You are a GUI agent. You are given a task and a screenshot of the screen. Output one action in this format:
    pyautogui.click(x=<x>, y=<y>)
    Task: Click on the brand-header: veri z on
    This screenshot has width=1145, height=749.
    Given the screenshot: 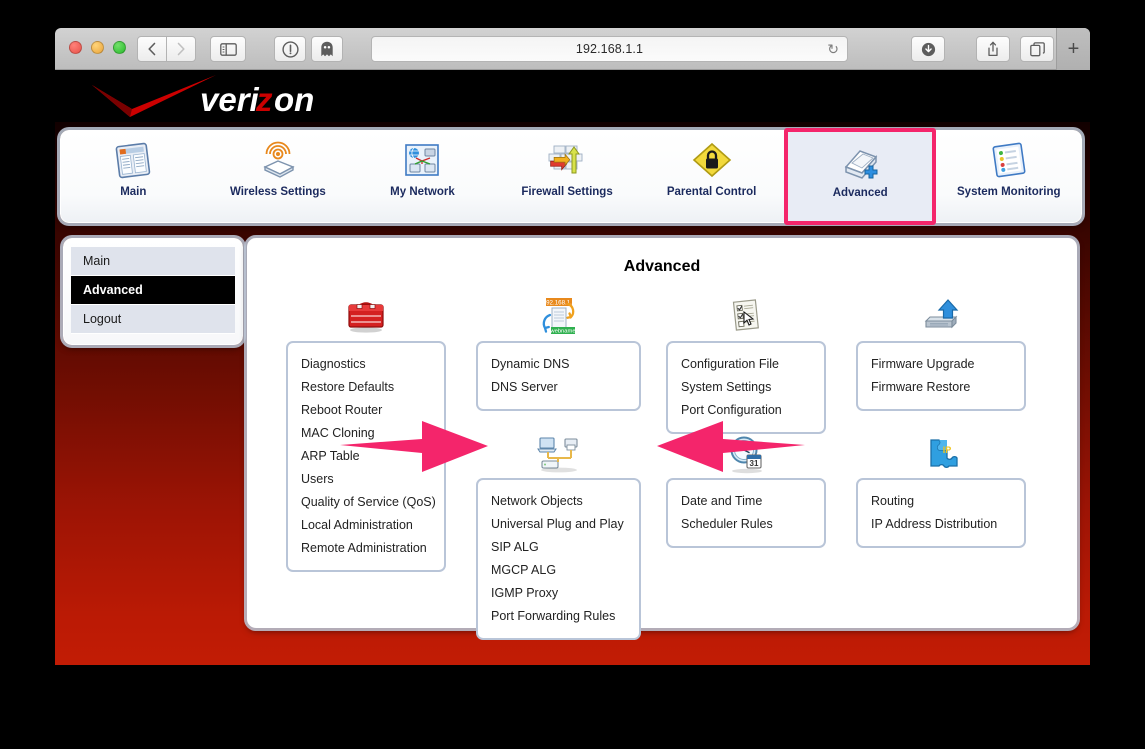 What is the action you would take?
    pyautogui.click(x=572, y=96)
    